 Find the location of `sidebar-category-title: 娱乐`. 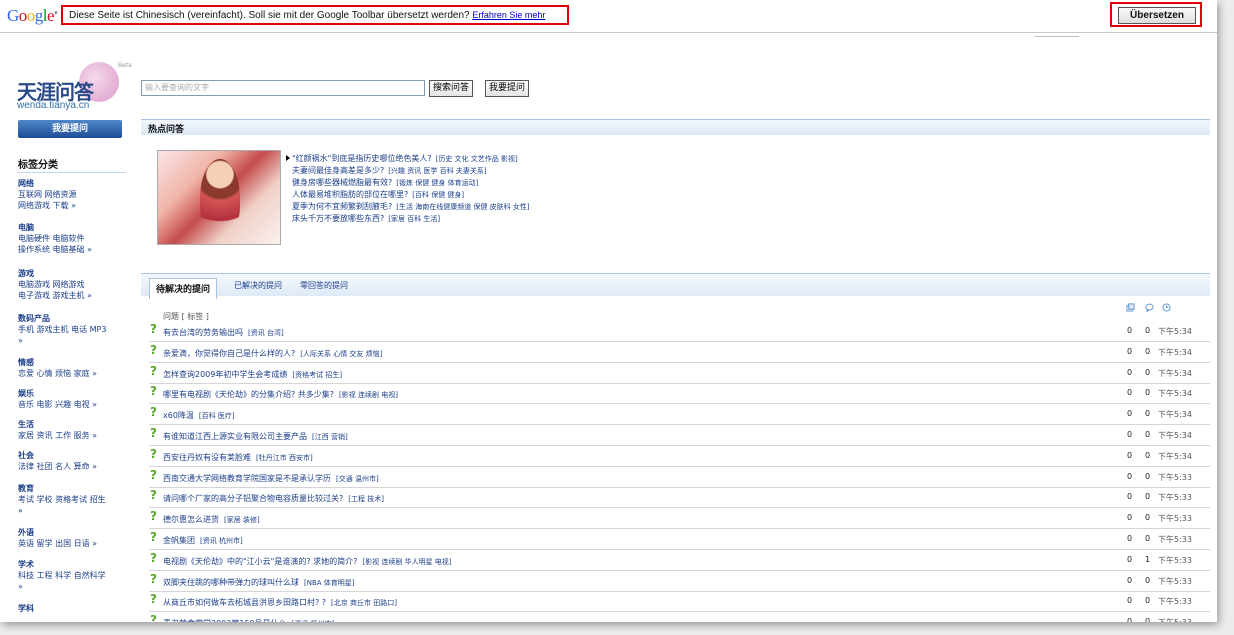

sidebar-category-title: 娱乐 is located at coordinates (80, 393).